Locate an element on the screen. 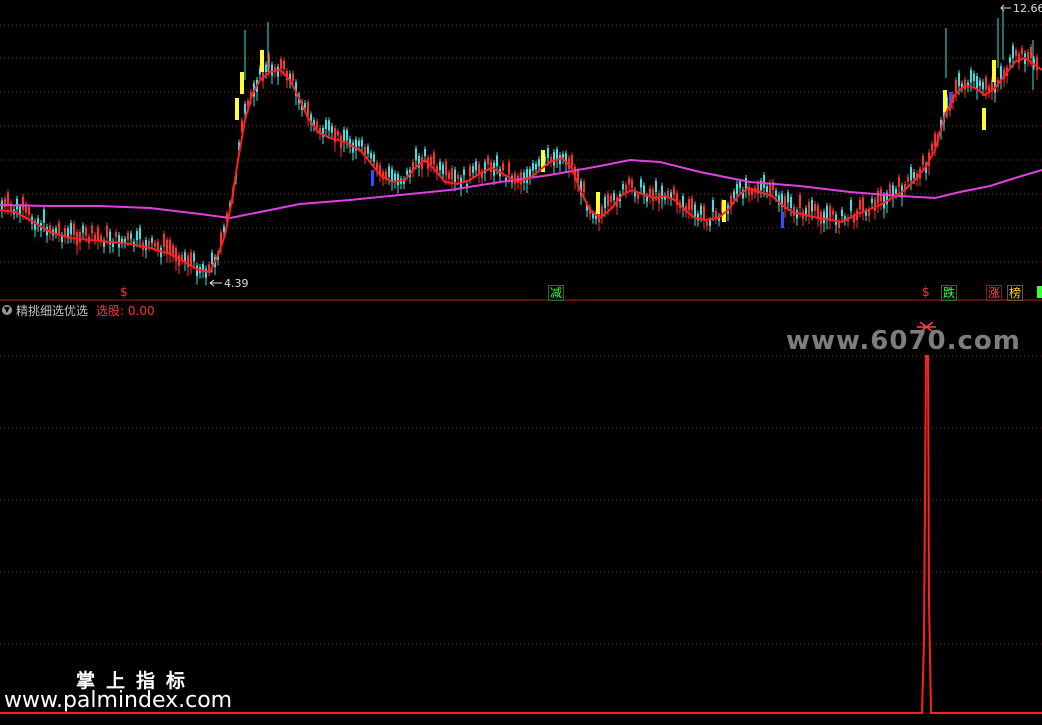 Image resolution: width=1042 pixels, height=725 pixels. signal-buy-2: $ is located at coordinates (926, 292).